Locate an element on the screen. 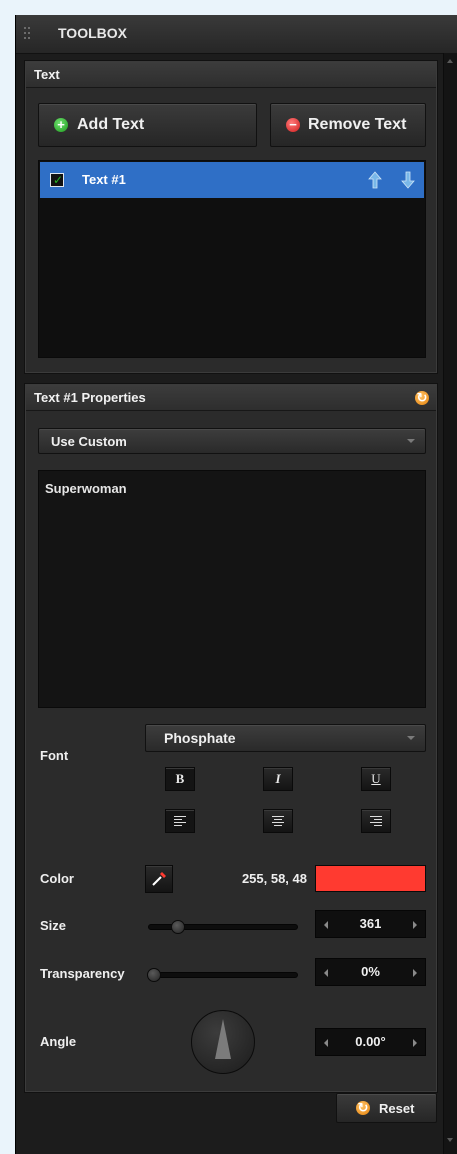 Image resolution: width=457 pixels, height=1154 pixels. size-slider-handle is located at coordinates (178, 927).